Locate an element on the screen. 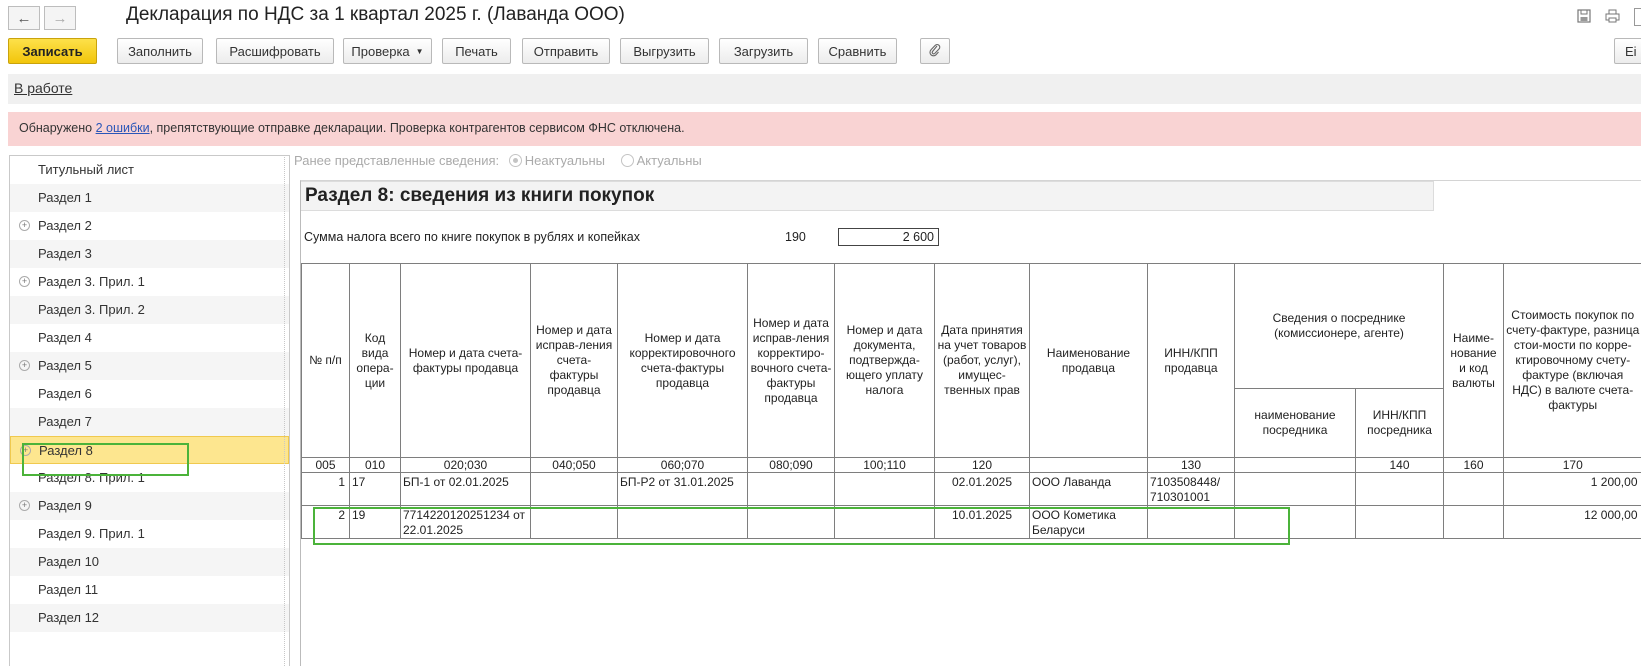  cell-correction-invoice: БП-Р2 от 31.01.2025 is located at coordinates (682, 489).